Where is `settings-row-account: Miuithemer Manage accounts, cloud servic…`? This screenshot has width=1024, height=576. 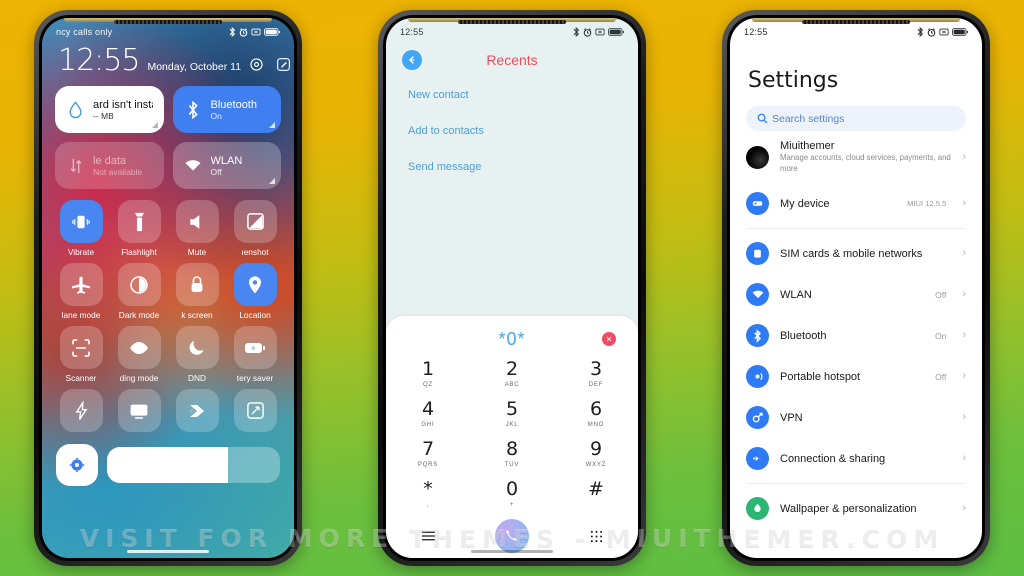 settings-row-account: Miuithemer Manage accounts, cloud servic… is located at coordinates (856, 157).